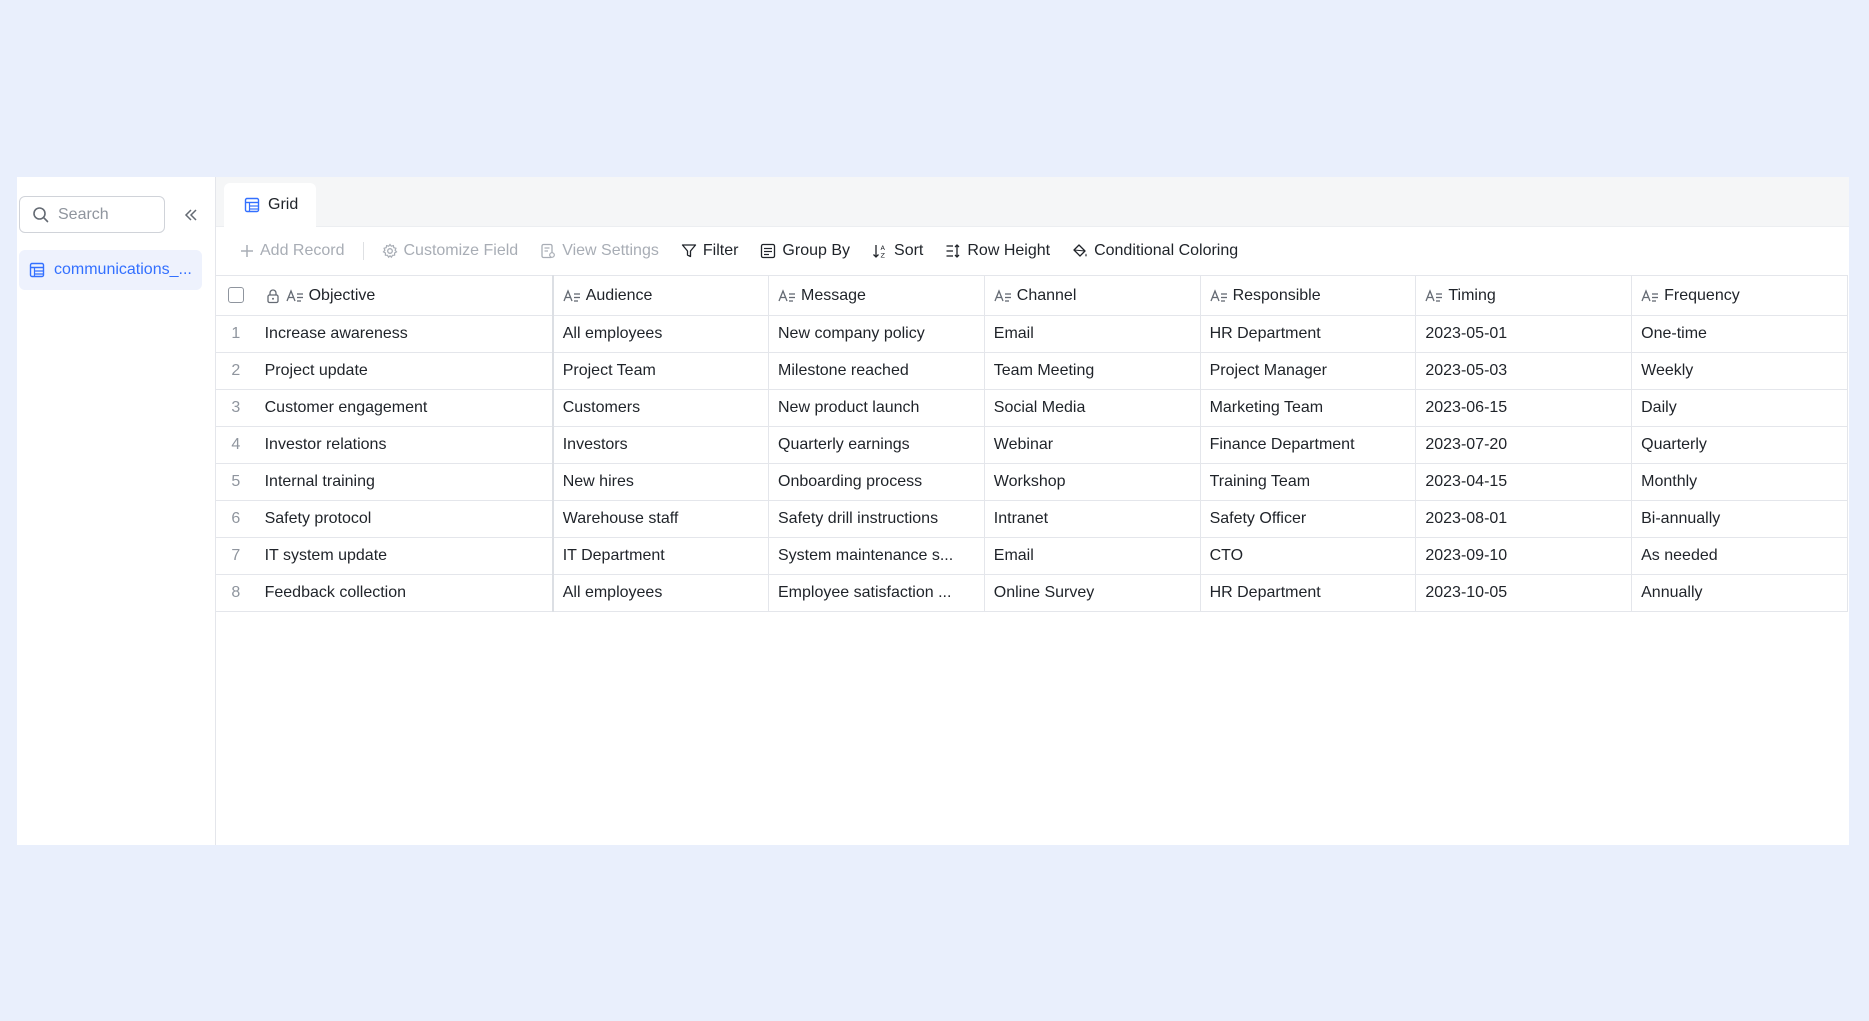  I want to click on table-cell: Internal training, so click(404, 482).